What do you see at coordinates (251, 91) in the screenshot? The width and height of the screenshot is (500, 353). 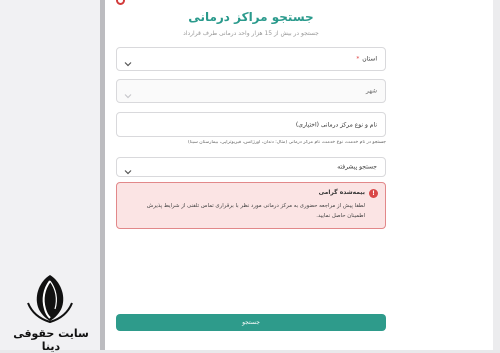 I see `city-select: شهر` at bounding box center [251, 91].